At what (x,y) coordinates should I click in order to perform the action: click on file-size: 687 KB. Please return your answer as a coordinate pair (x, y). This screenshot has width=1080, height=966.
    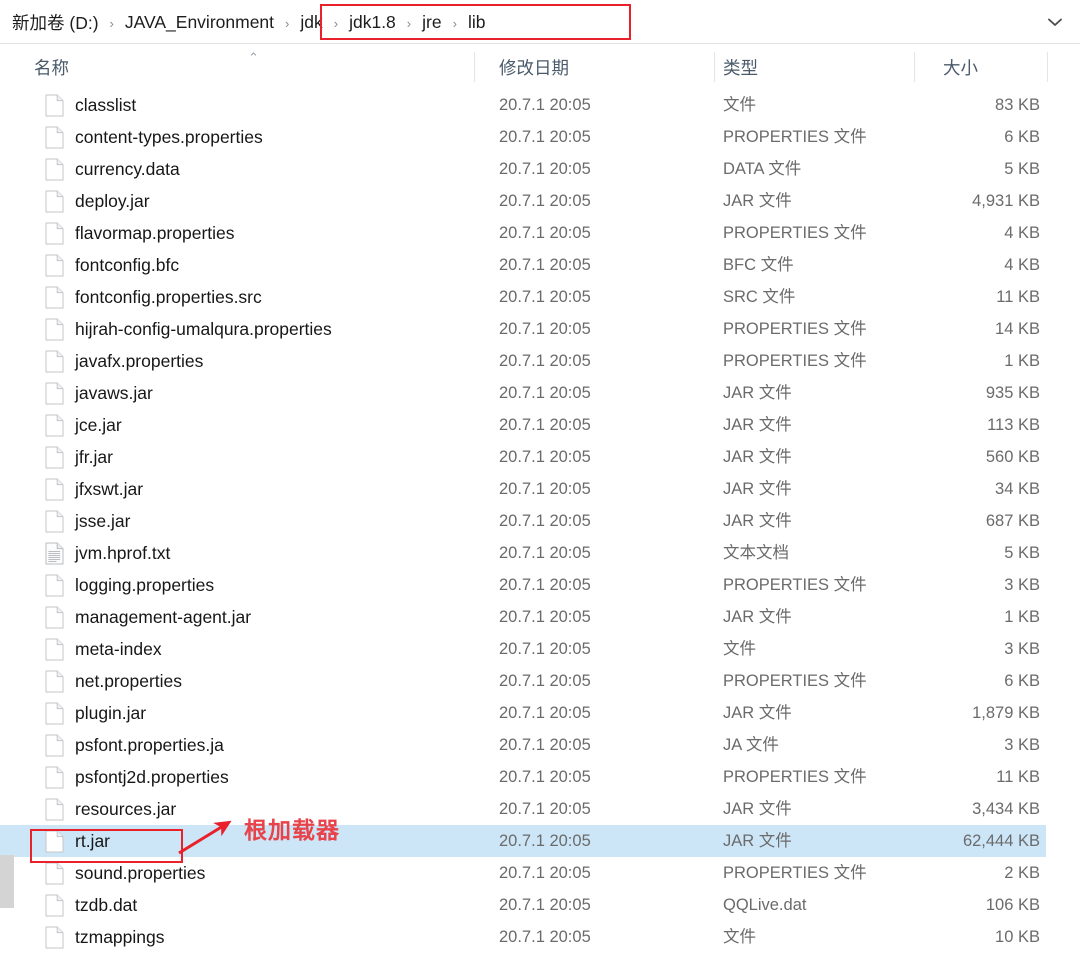
    Looking at the image, I should click on (1012, 521).